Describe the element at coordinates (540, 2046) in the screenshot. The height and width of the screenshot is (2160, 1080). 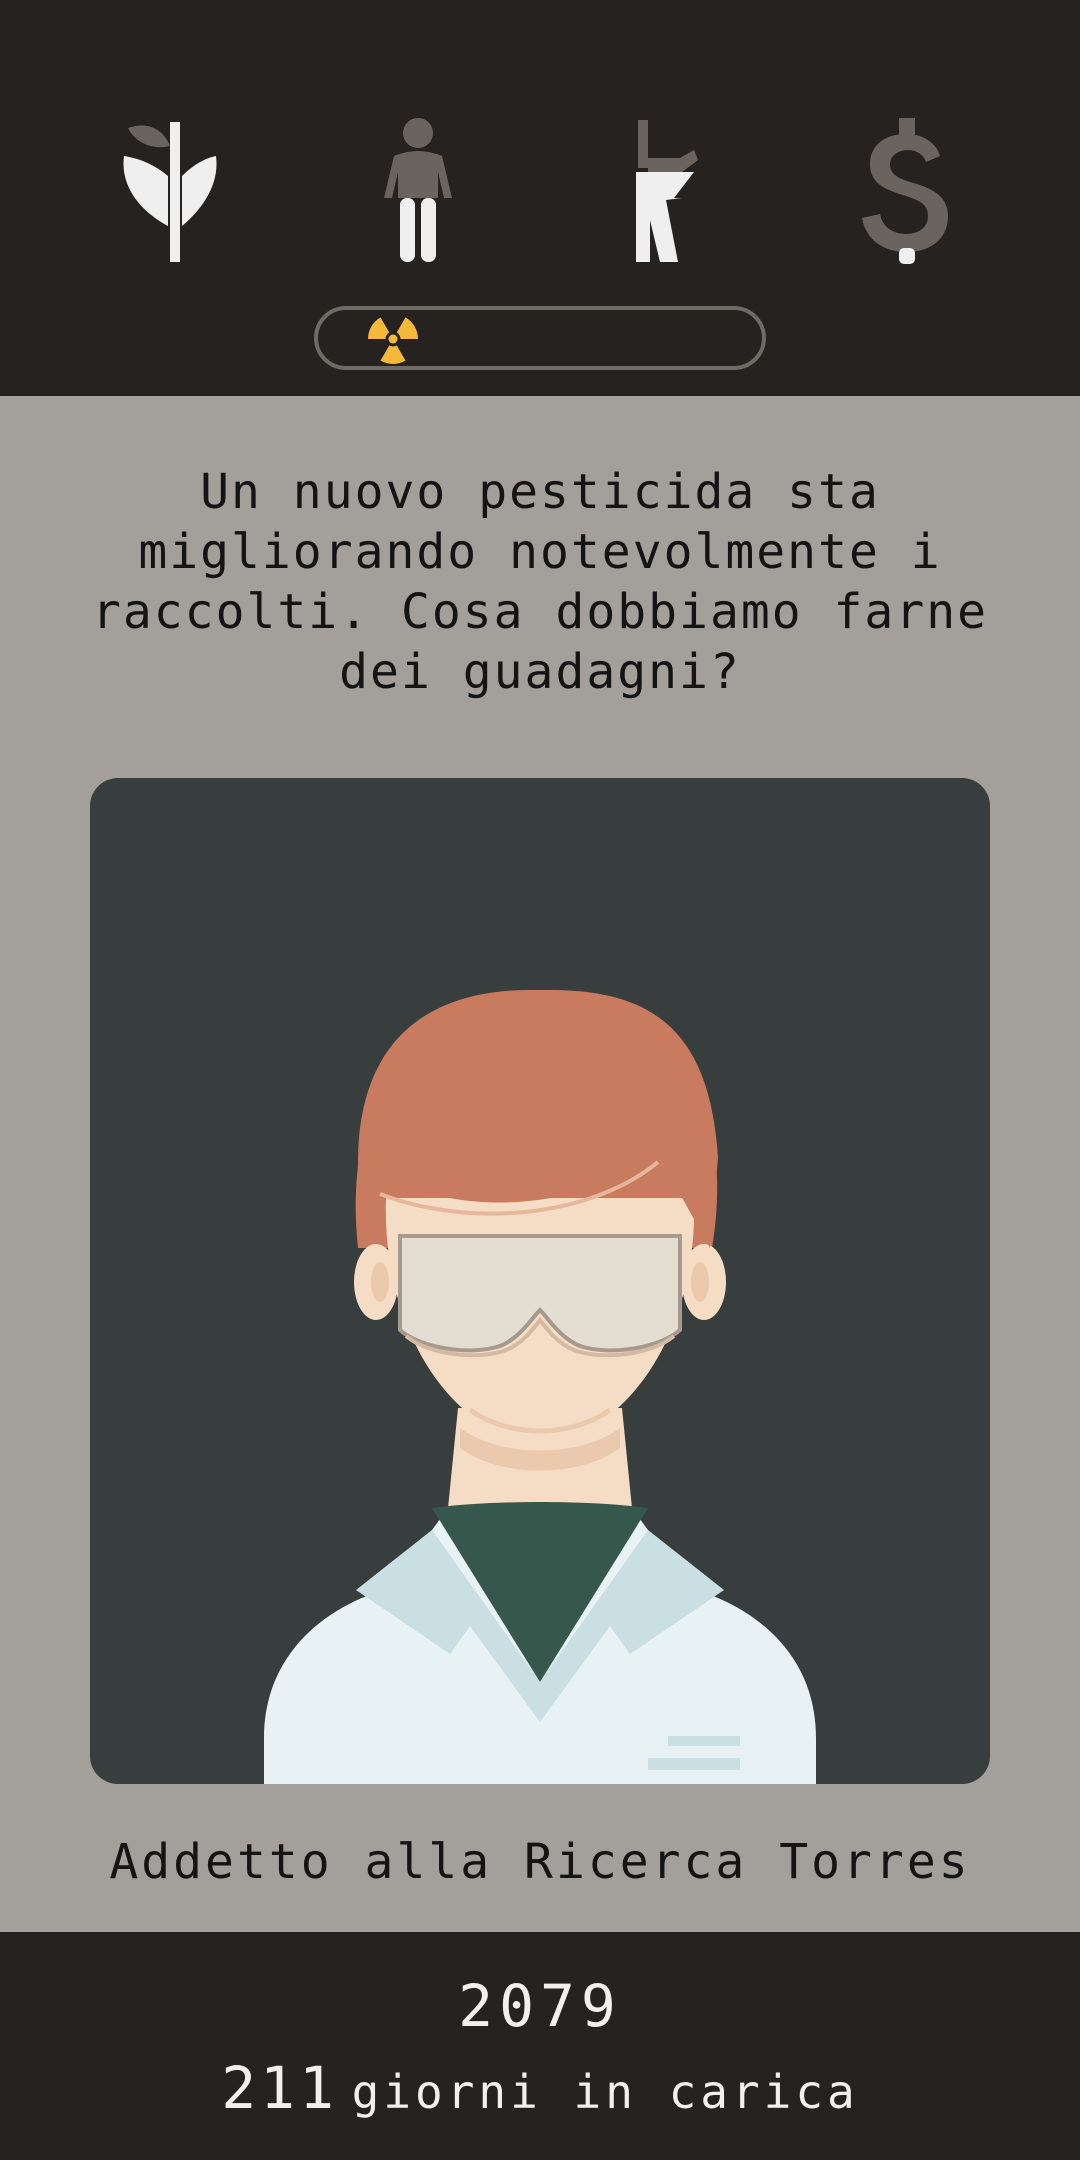
I see `footer: 2079 211 giorni in carica` at that location.